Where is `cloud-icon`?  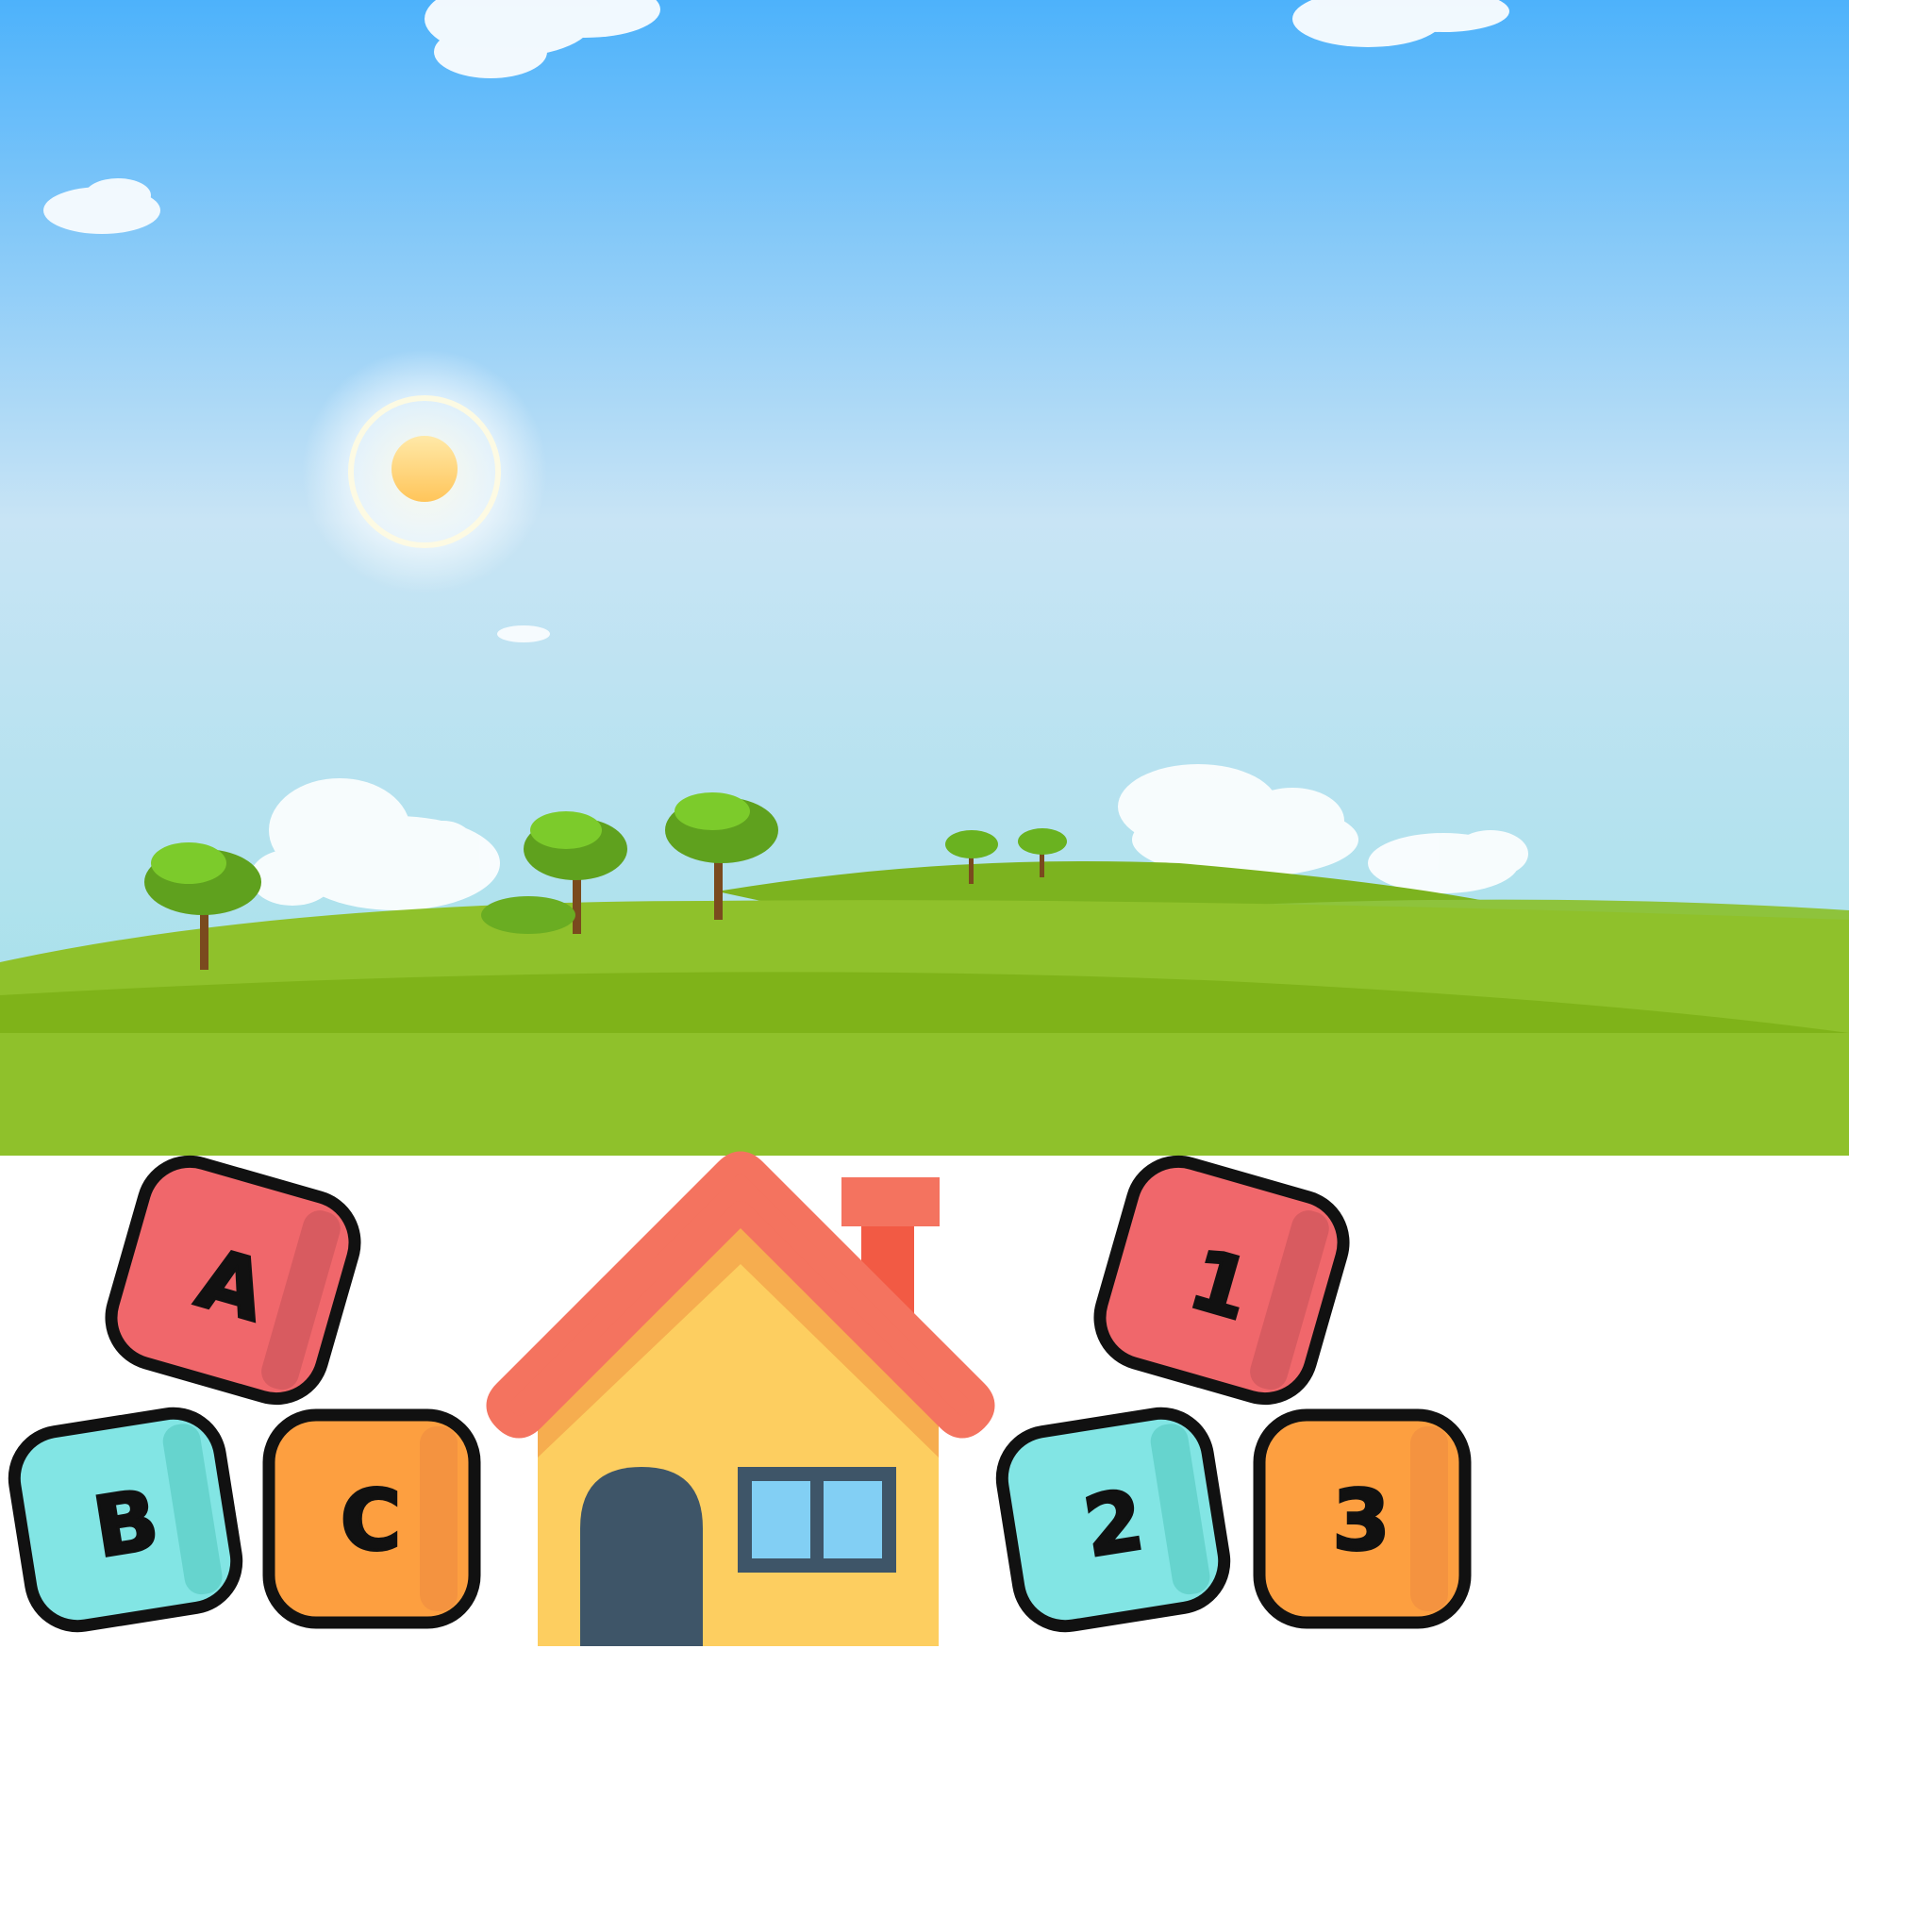 cloud-icon is located at coordinates (523, 633).